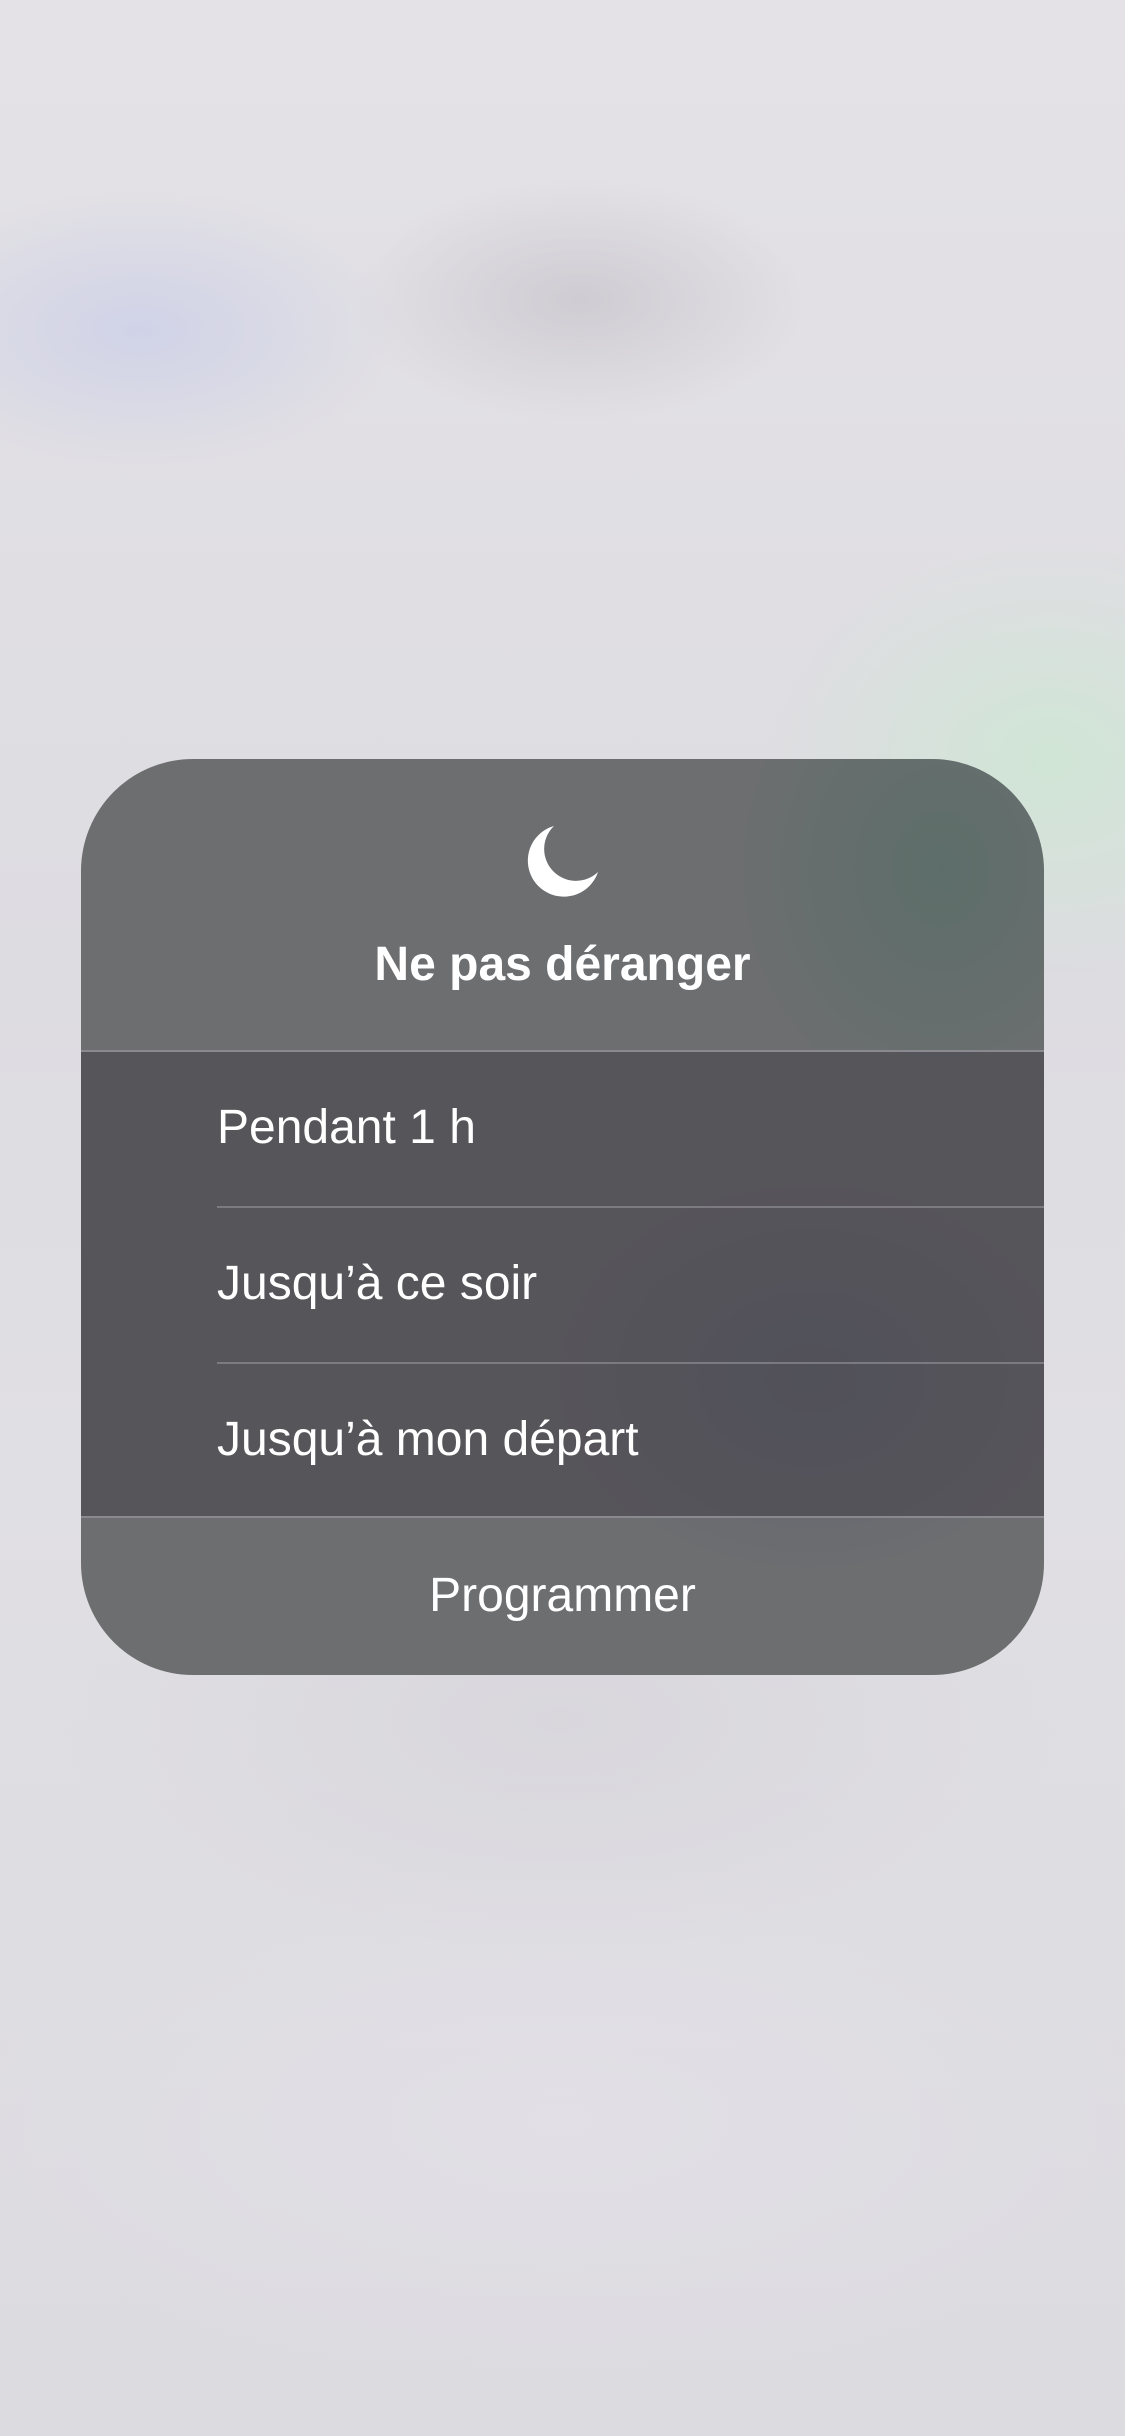 The image size is (1125, 2436). I want to click on schedule-label: Programmer, so click(562, 1595).